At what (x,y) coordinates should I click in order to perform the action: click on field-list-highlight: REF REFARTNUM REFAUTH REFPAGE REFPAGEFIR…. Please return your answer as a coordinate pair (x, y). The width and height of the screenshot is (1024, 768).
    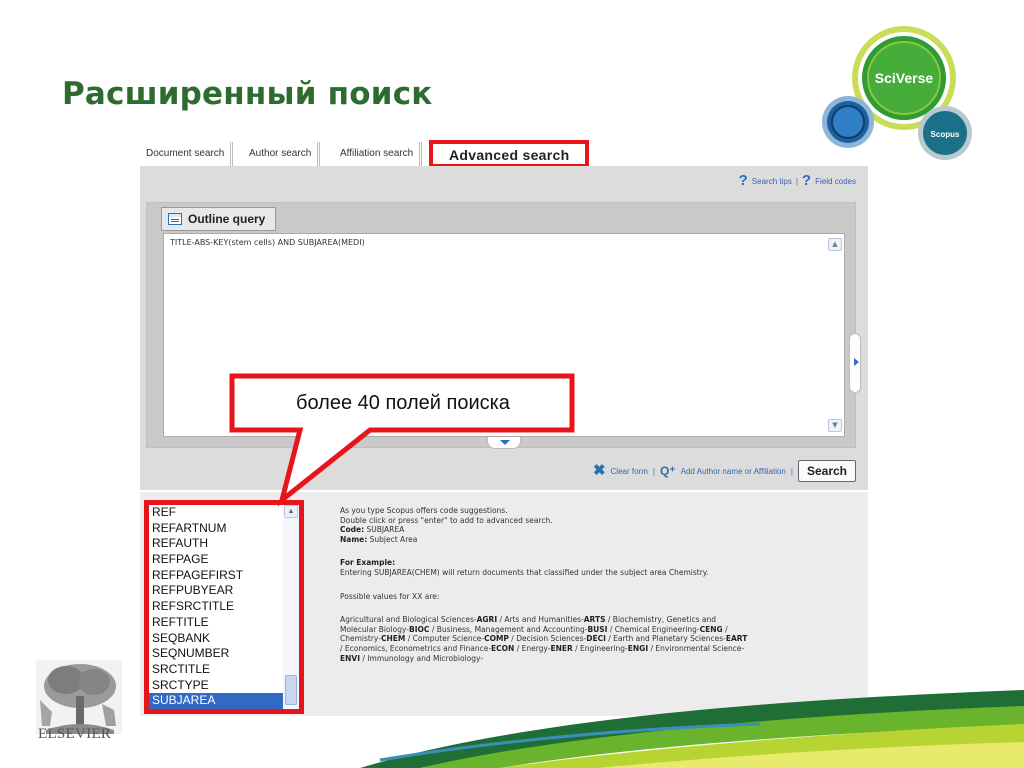
    Looking at the image, I should click on (224, 607).